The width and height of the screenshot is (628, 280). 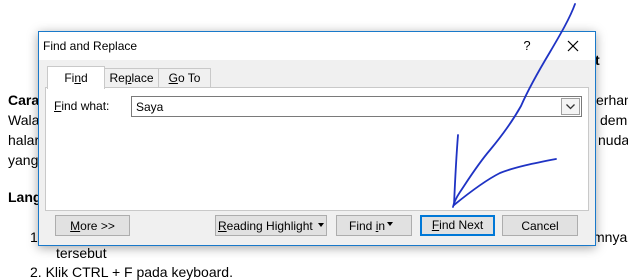 I want to click on dialog-titlebar: Find and Replace ?, so click(x=317, y=46).